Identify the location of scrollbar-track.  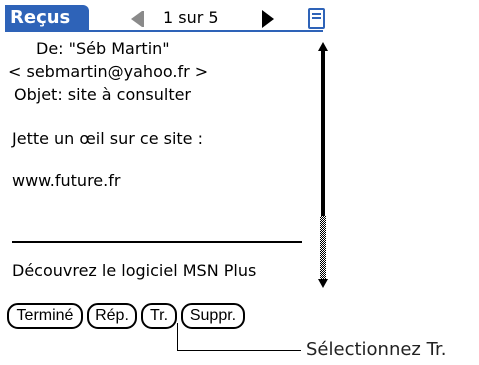
(323, 247).